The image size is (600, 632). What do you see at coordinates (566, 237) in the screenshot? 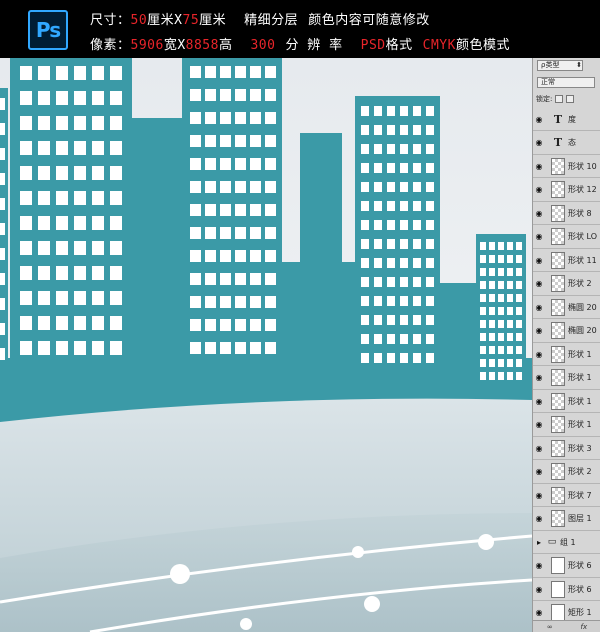
I see `layer-row: ◉ 形状 LO` at bounding box center [566, 237].